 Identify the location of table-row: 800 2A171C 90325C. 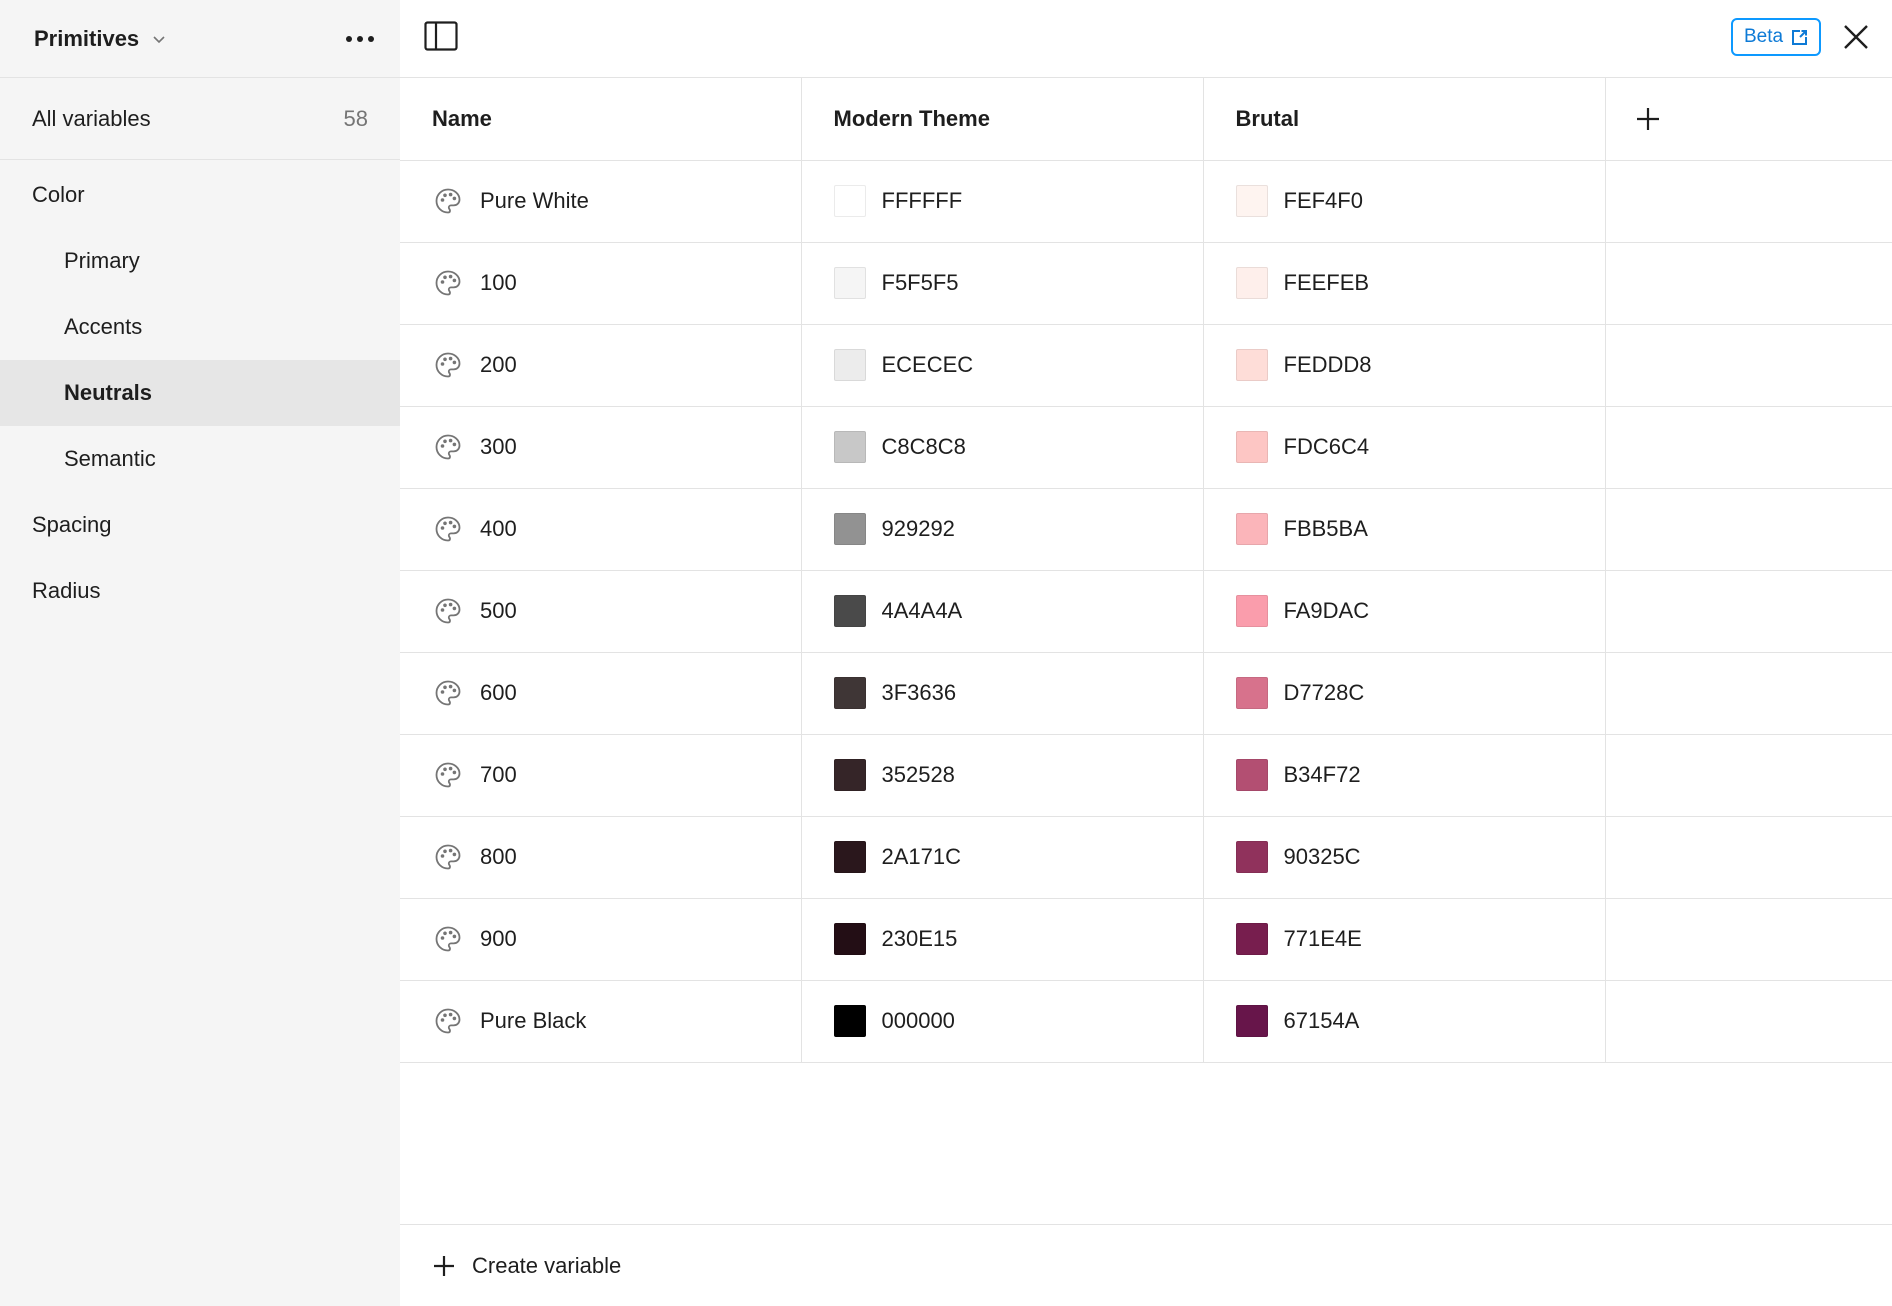
(1146, 857).